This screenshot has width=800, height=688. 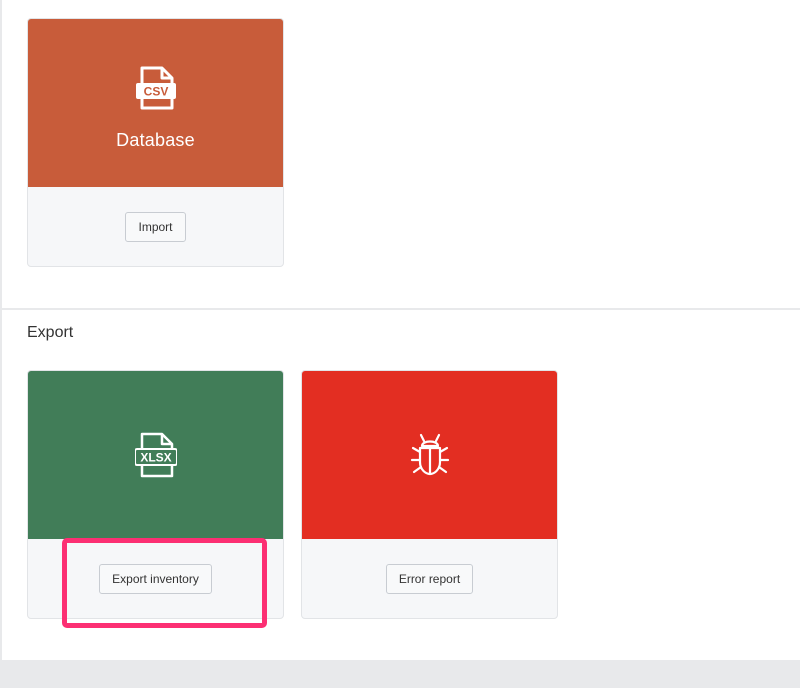 I want to click on xlsx-icon-text: XLSX, so click(x=155, y=458).